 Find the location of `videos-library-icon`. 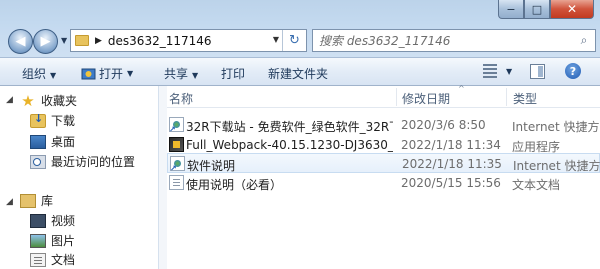

videos-library-icon is located at coordinates (38, 220).